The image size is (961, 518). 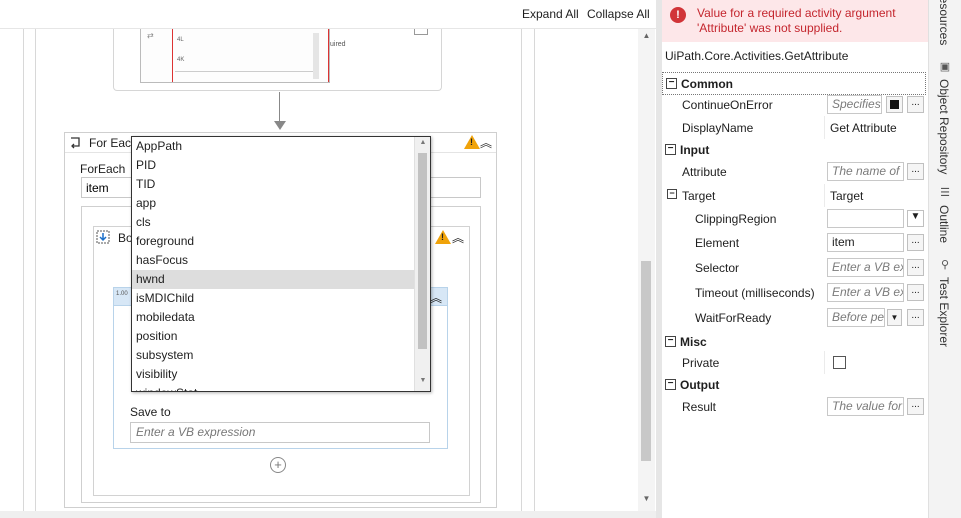 What do you see at coordinates (695, 150) in the screenshot?
I see `category-label: Input` at bounding box center [695, 150].